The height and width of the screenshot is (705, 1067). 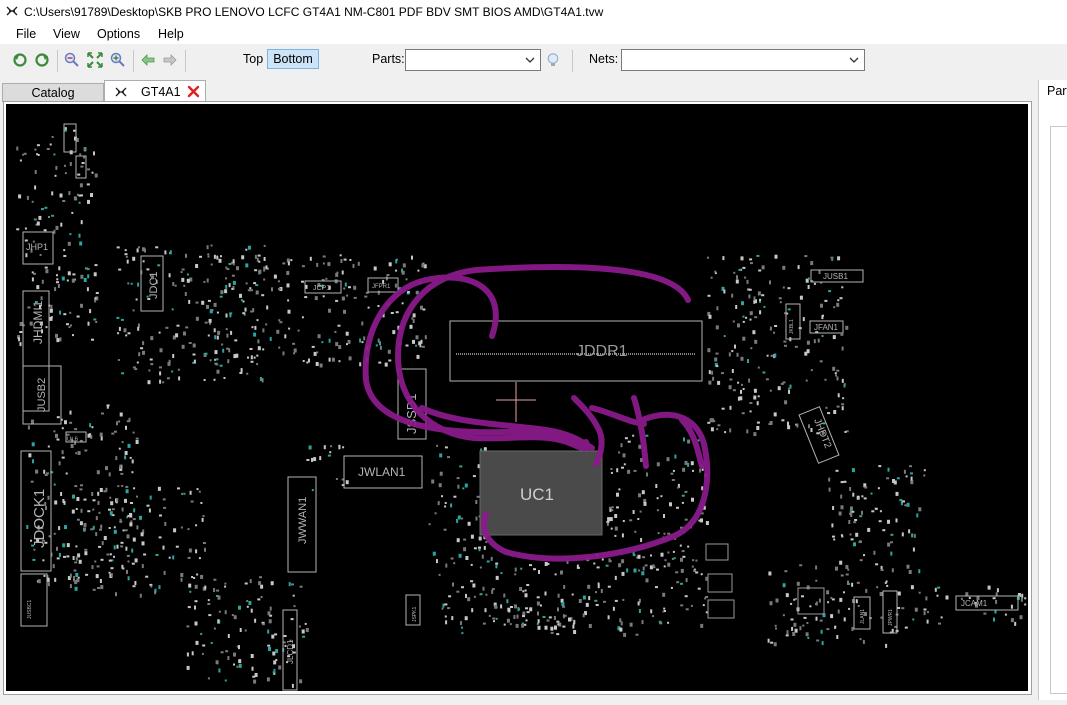 What do you see at coordinates (20, 60) in the screenshot?
I see `rotate-left-icon` at bounding box center [20, 60].